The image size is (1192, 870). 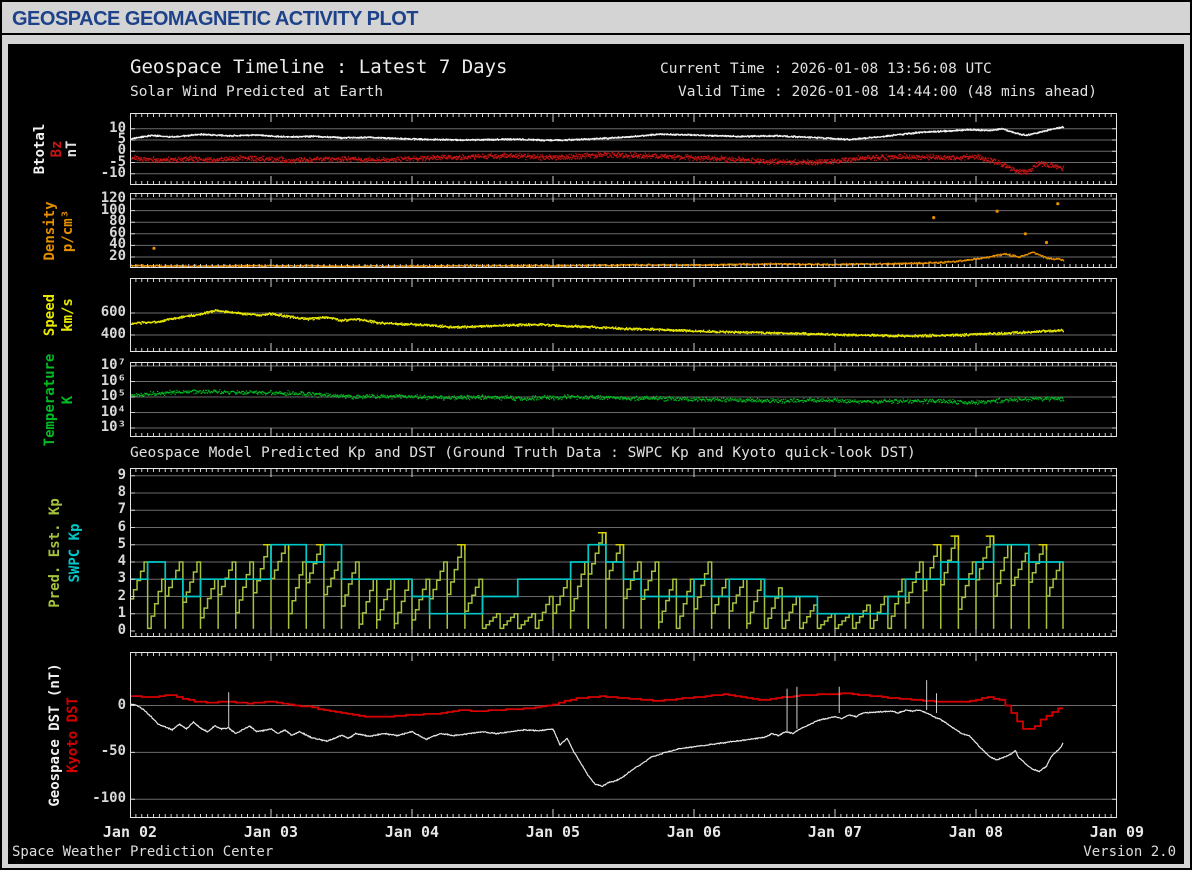 I want to click on x-tick-label-7: Jan 09, so click(x=1117, y=832).